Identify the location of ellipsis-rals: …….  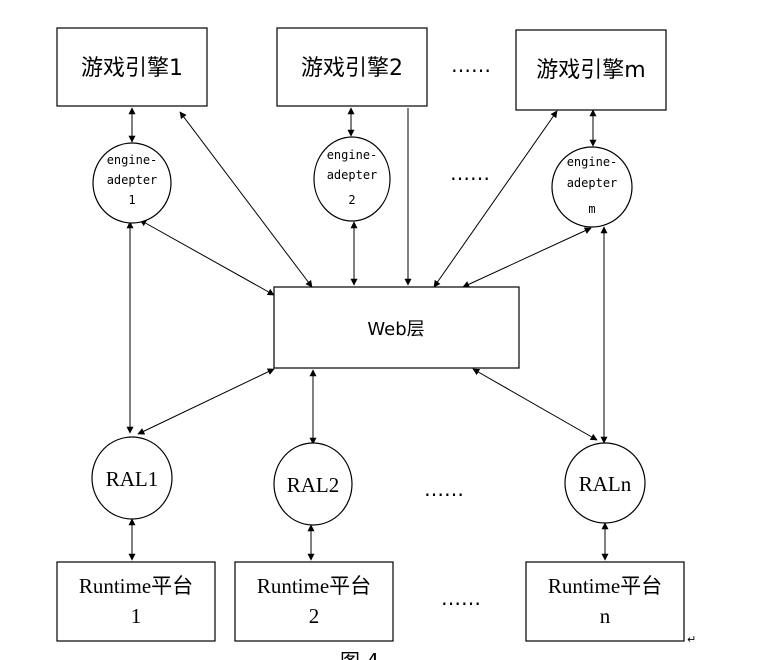
(444, 489).